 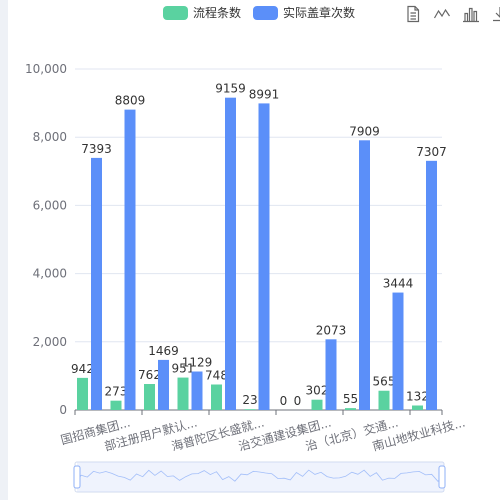 What do you see at coordinates (216, 375) in the screenshot?
I see `bar-value-label: 748` at bounding box center [216, 375].